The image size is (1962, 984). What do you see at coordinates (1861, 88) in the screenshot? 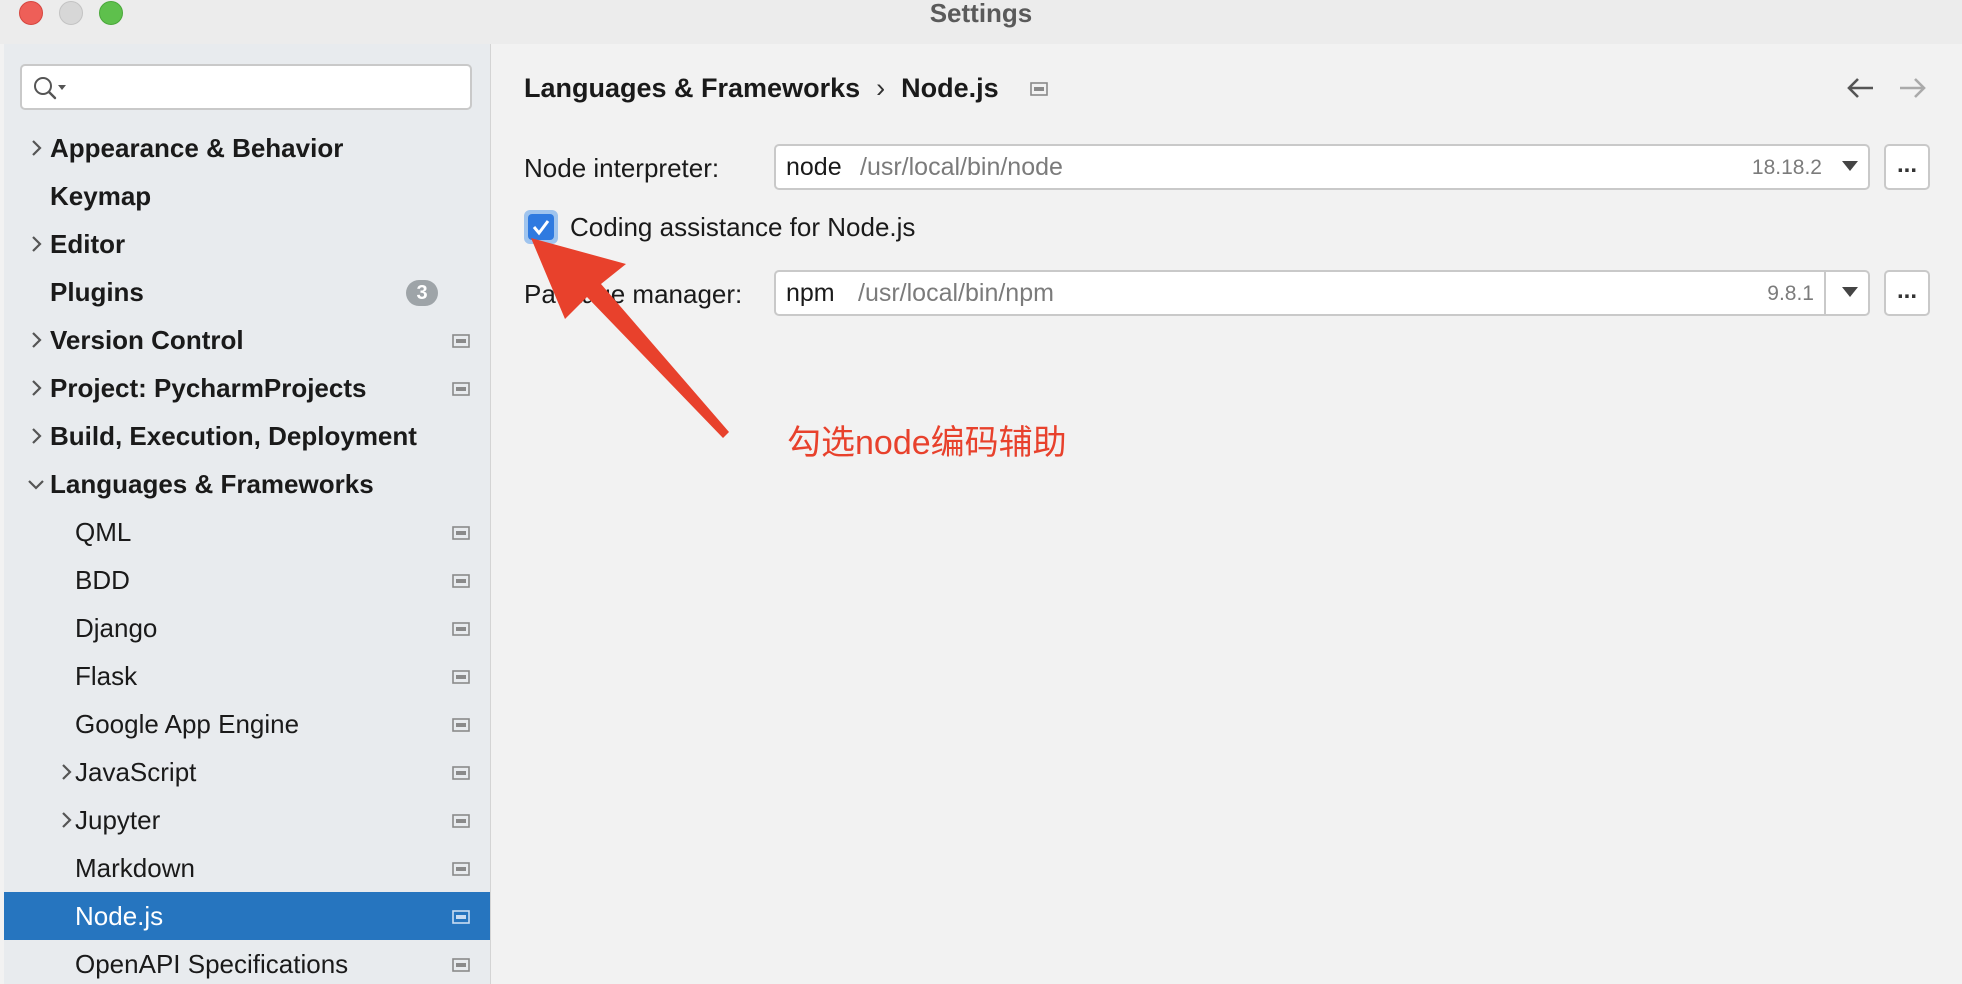
I see `back-arrow-icon` at bounding box center [1861, 88].